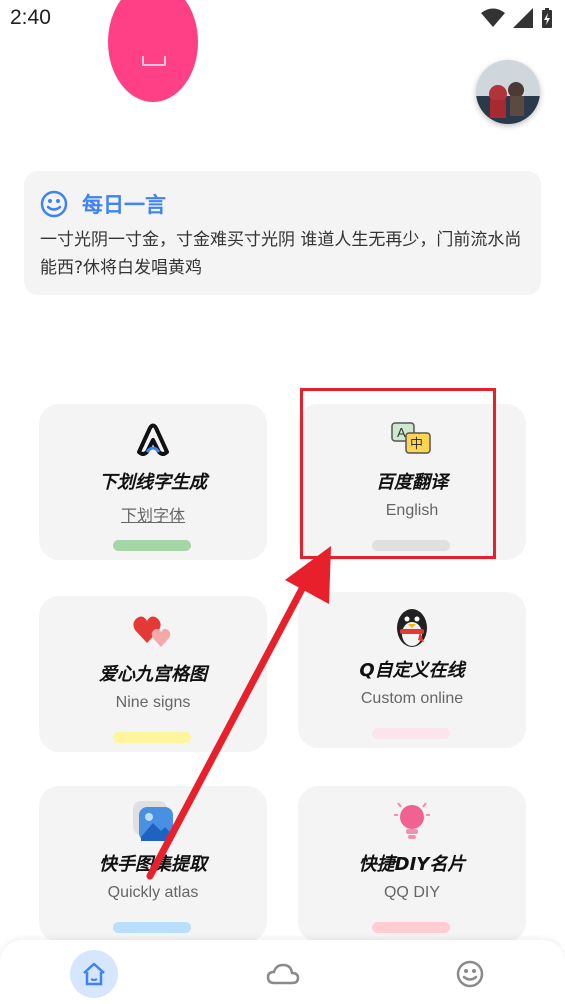 Image resolution: width=565 pixels, height=1004 pixels. I want to click on nav-home-button, so click(94, 974).